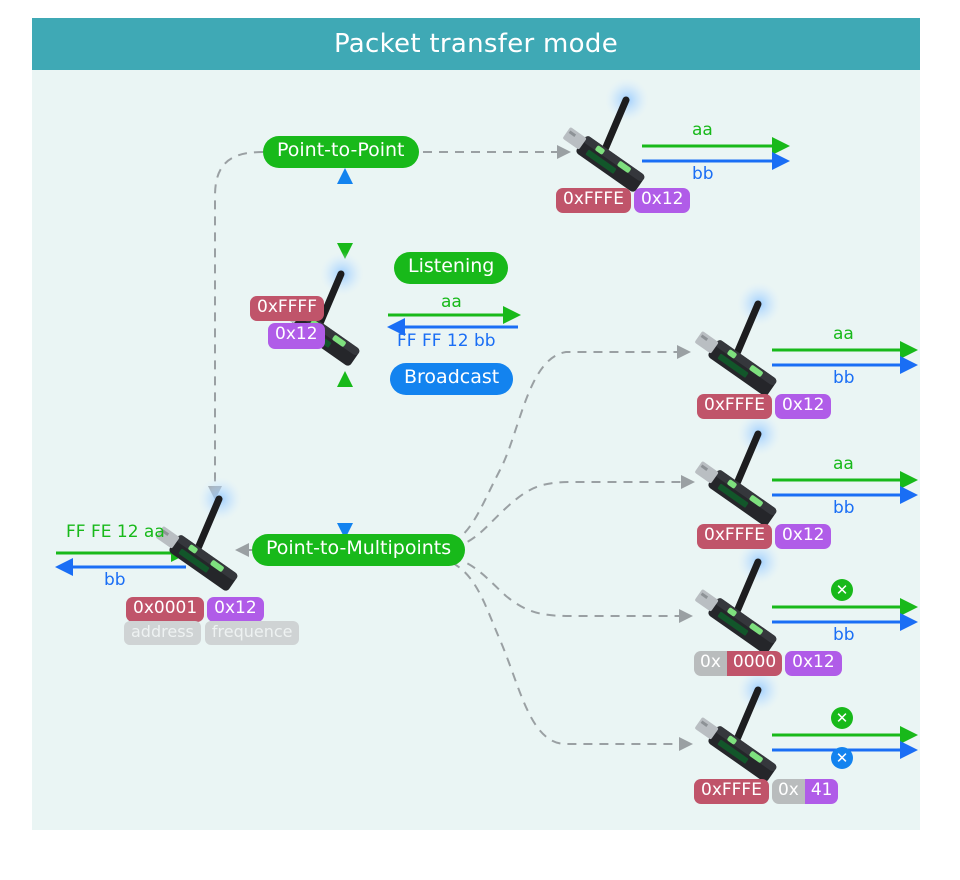 The height and width of the screenshot is (880, 960). What do you see at coordinates (115, 532) in the screenshot?
I see `tx-label-source: FF FE 12 aa` at bounding box center [115, 532].